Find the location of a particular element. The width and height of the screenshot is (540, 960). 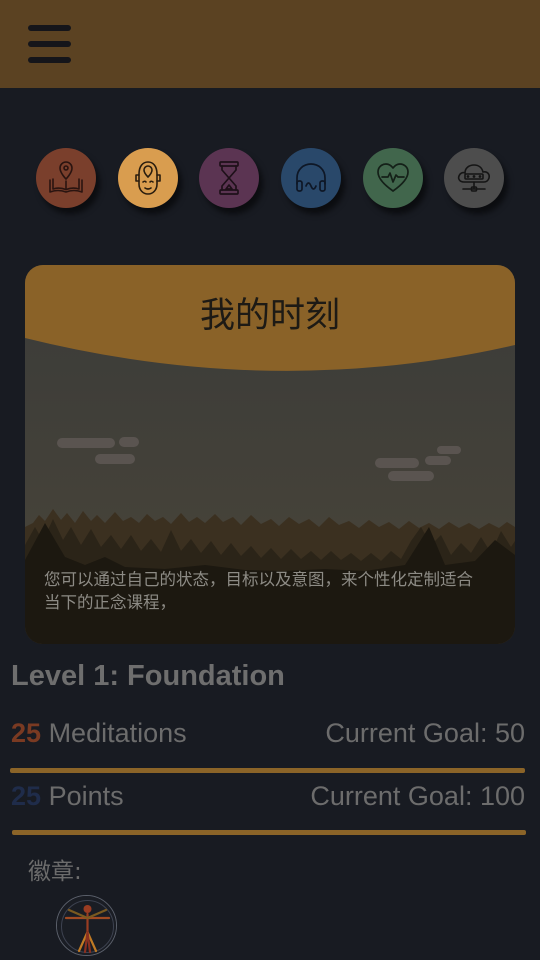

badges-label: 徽章: is located at coordinates (55, 872).